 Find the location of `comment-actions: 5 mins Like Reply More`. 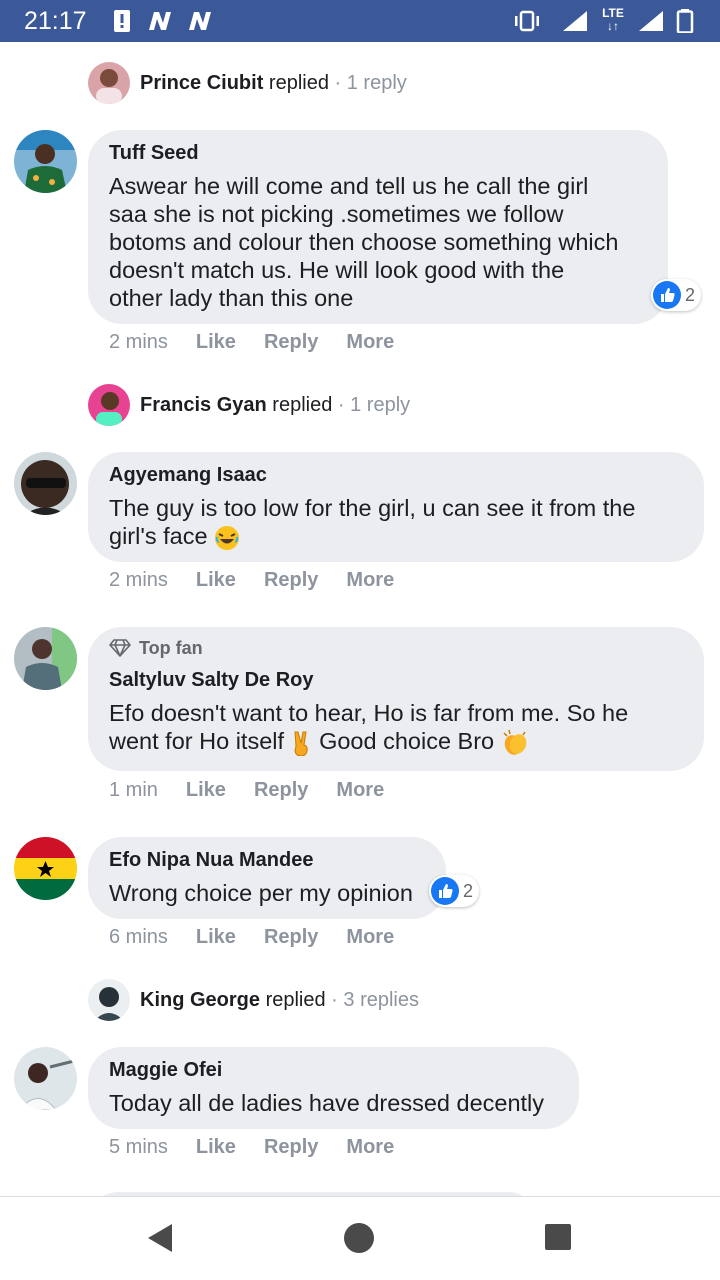

comment-actions: 5 mins Like Reply More is located at coordinates (265, 1147).